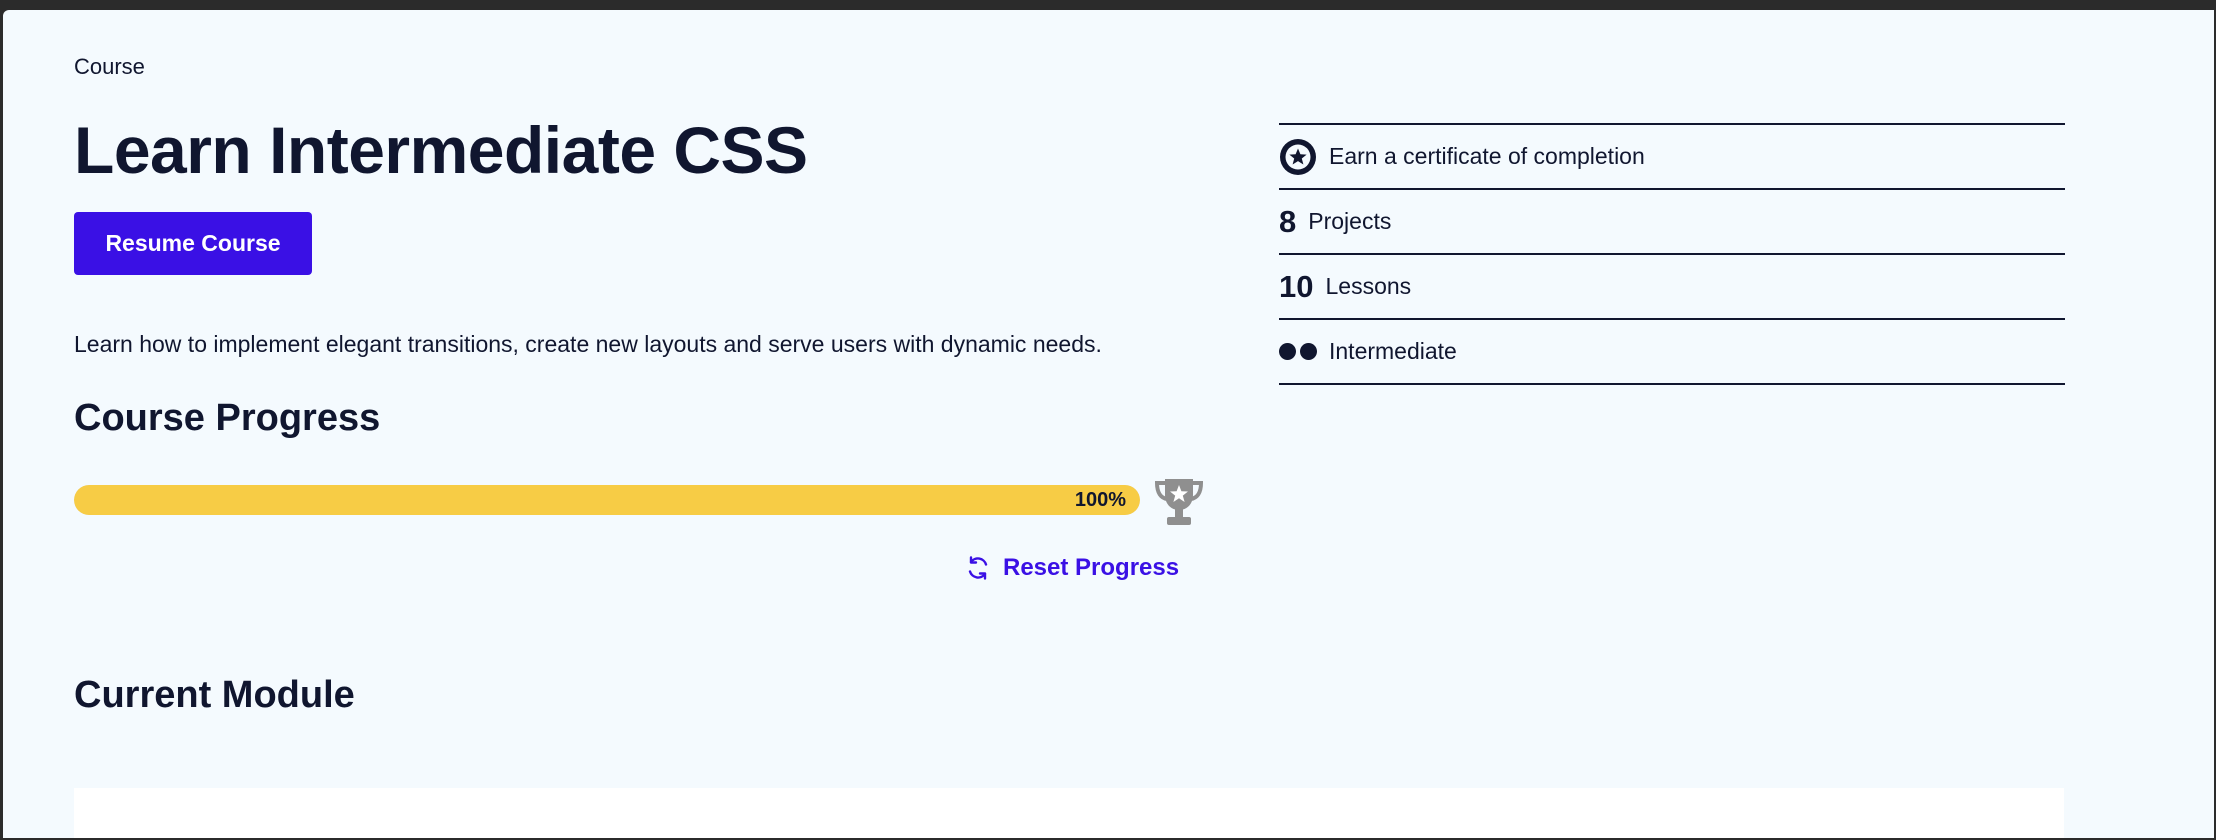 The width and height of the screenshot is (2216, 840). What do you see at coordinates (978, 568) in the screenshot?
I see `refresh-icon` at bounding box center [978, 568].